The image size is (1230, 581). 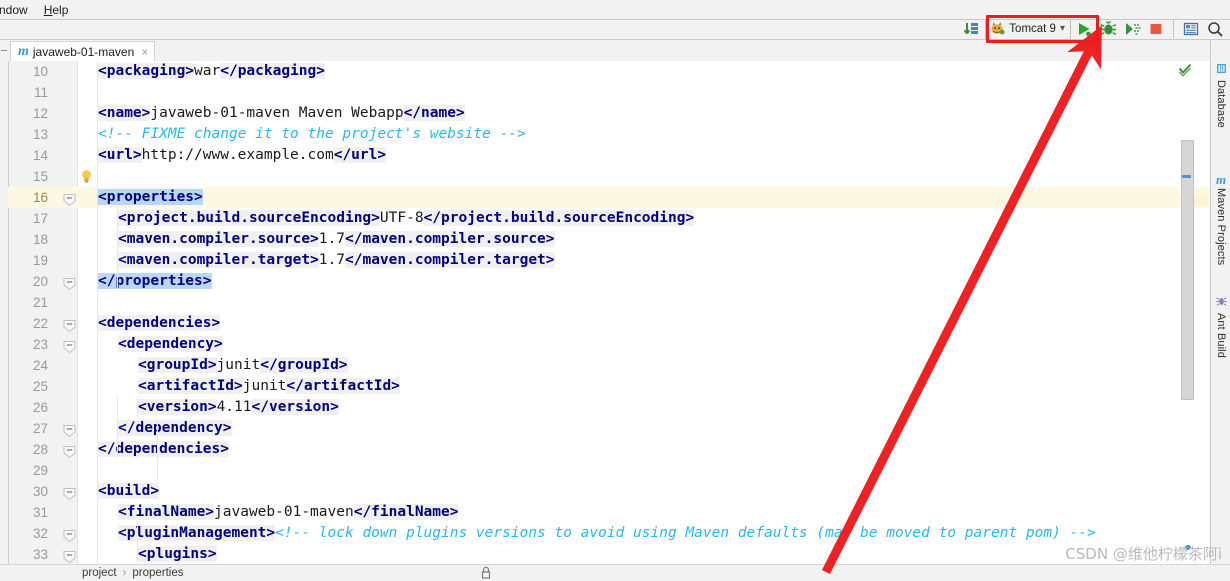 What do you see at coordinates (1062, 29) in the screenshot?
I see `chevron-down-icon: ▾` at bounding box center [1062, 29].